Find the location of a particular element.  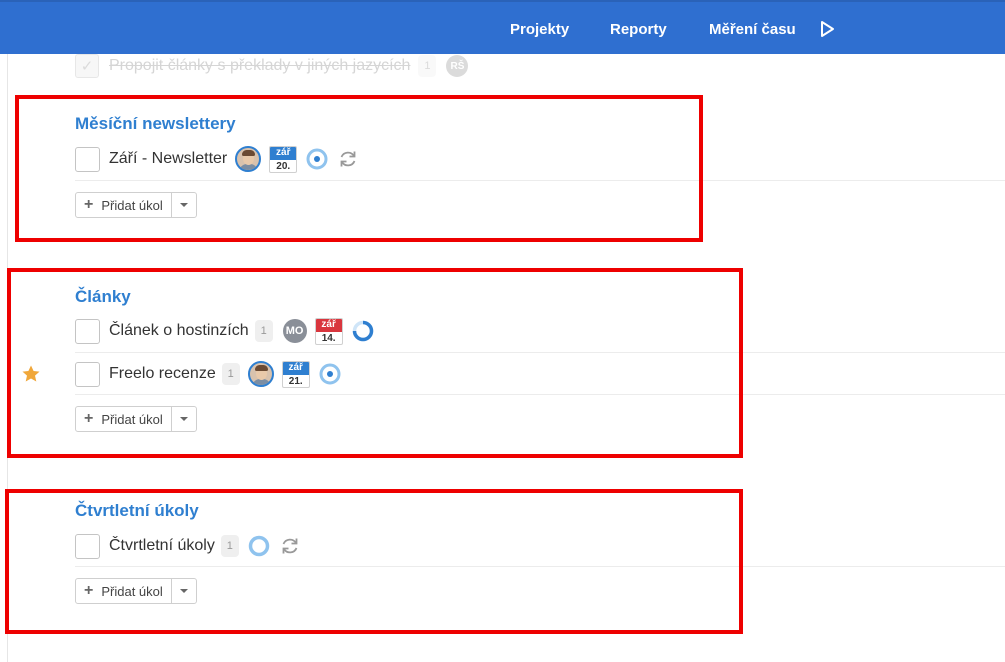

play-icon is located at coordinates (827, 29).